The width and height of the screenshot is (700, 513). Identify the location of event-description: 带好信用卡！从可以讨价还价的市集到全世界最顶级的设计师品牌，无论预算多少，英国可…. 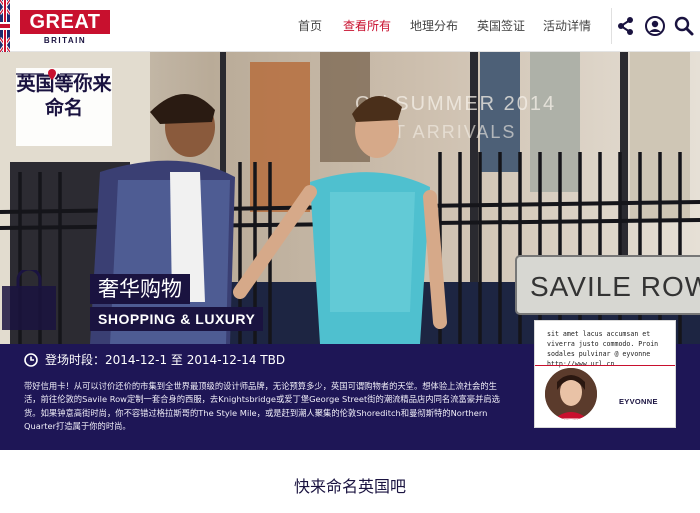
(262, 406).